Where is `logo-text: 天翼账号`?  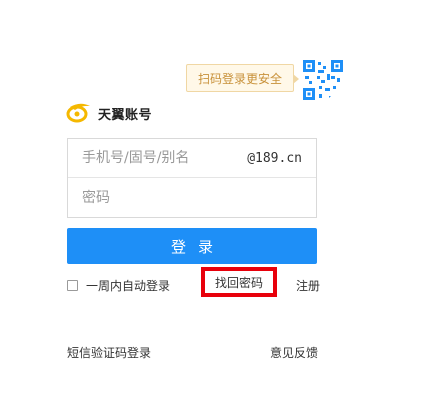
logo-text: 天翼账号 is located at coordinates (125, 115).